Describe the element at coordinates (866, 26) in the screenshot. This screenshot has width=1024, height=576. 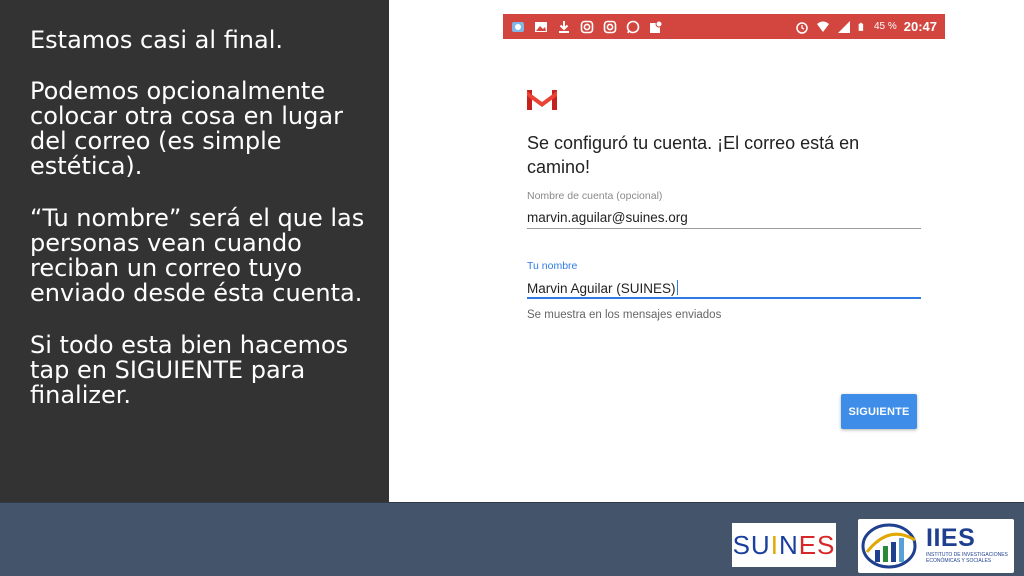
I see `system-status: 45 % 20:47` at that location.